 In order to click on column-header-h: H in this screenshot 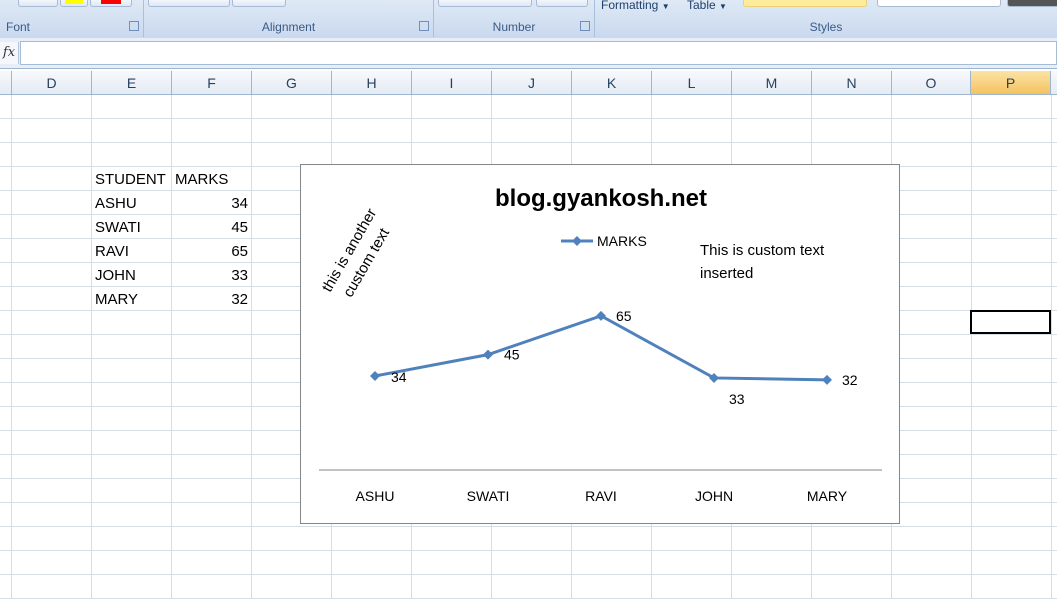, I will do `click(372, 83)`.